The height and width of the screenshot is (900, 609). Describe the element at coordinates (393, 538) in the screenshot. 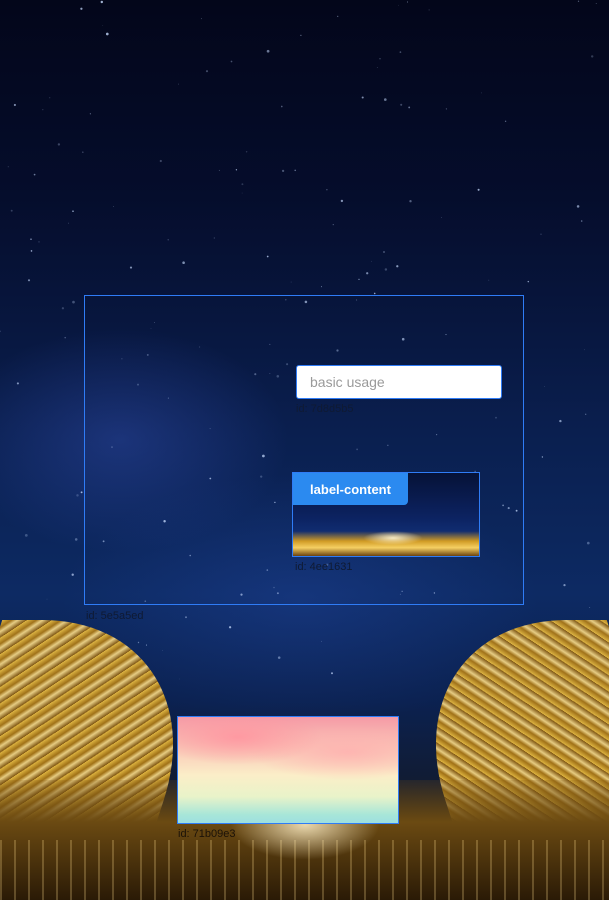

I see `image-sparkle` at that location.